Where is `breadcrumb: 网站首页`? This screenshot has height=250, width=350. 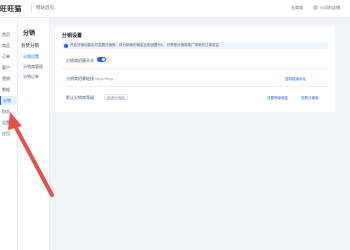 breadcrumb: 网站首页 is located at coordinates (45, 8).